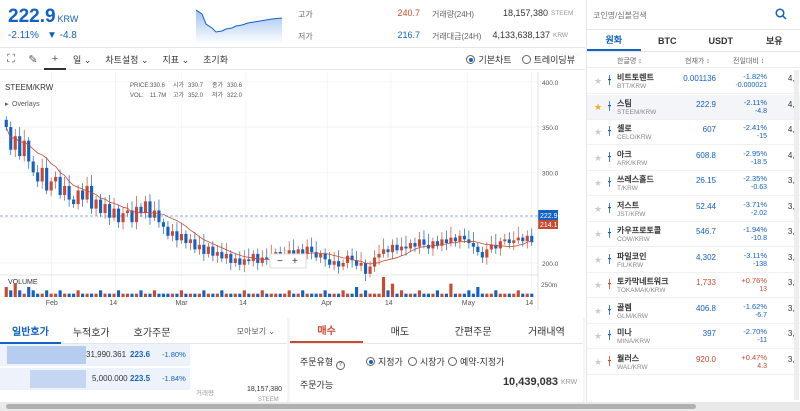 This screenshot has width=800, height=411. Describe the element at coordinates (693, 362) in the screenshot. I see `market-row: ★월러스WAL/KRW920.0+0.47%4.33,4` at that location.